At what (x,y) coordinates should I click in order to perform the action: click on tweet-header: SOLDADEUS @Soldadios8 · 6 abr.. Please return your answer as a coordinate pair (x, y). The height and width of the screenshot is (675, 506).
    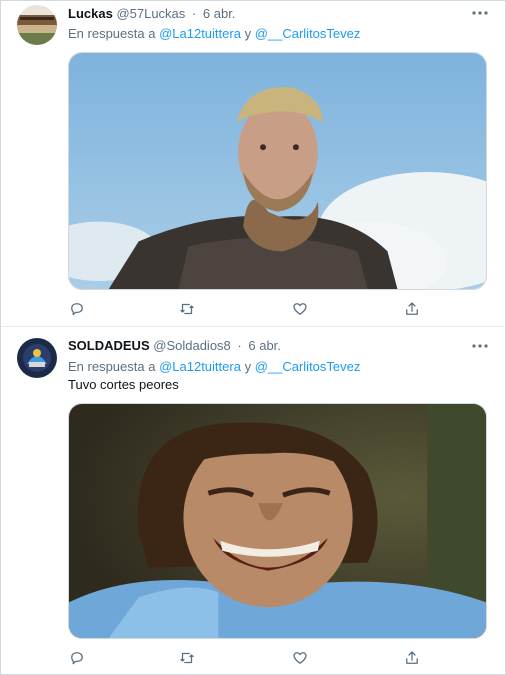
    Looking at the image, I should click on (174, 346).